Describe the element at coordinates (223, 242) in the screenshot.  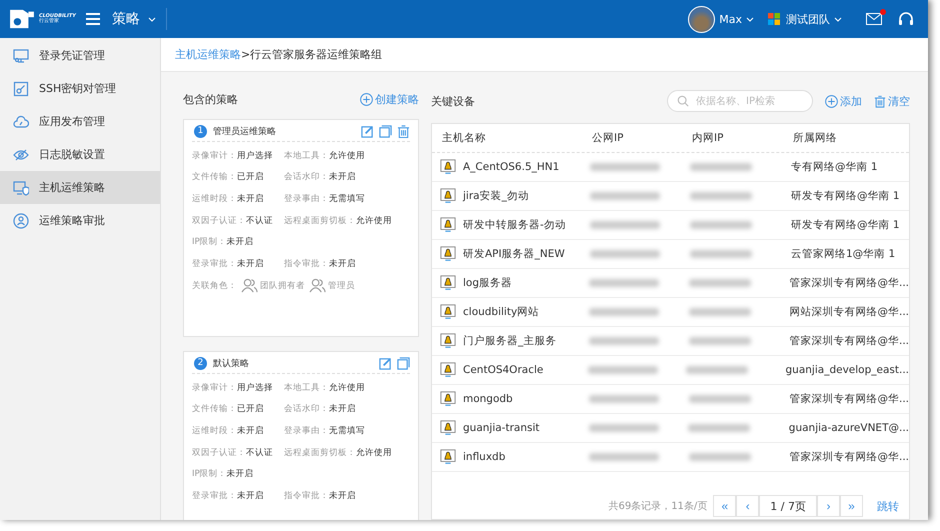
I see `policy-setting: IP限制：未开启` at that location.